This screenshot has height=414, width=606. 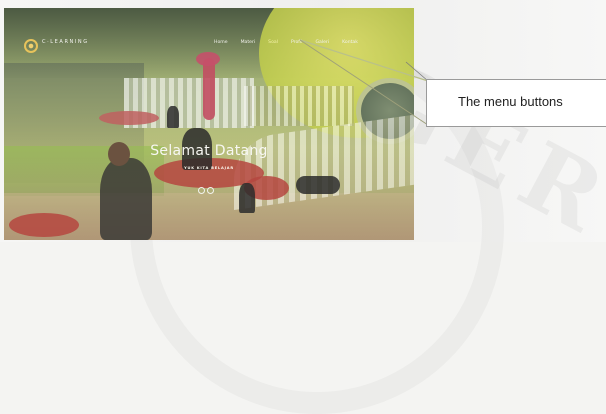 I want to click on menu-item-materi: Materi, so click(x=248, y=42).